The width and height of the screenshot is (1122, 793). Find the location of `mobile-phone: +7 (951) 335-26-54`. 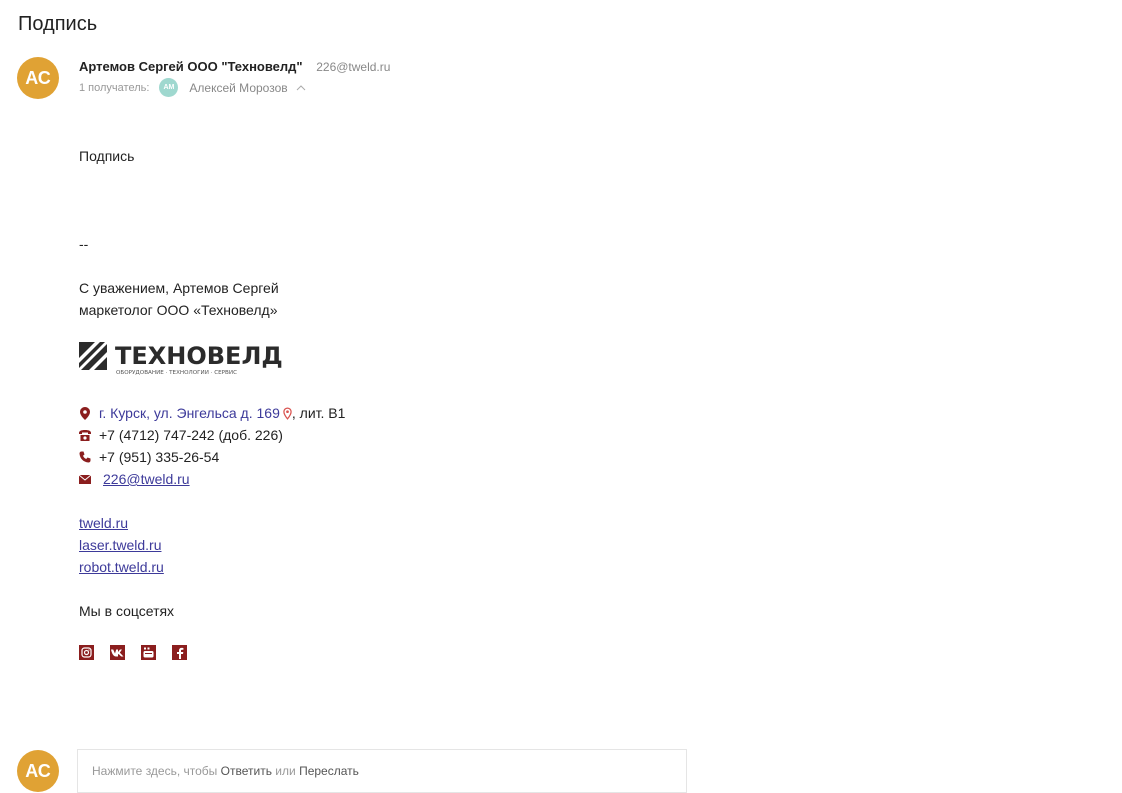

mobile-phone: +7 (951) 335-26-54 is located at coordinates (159, 457).